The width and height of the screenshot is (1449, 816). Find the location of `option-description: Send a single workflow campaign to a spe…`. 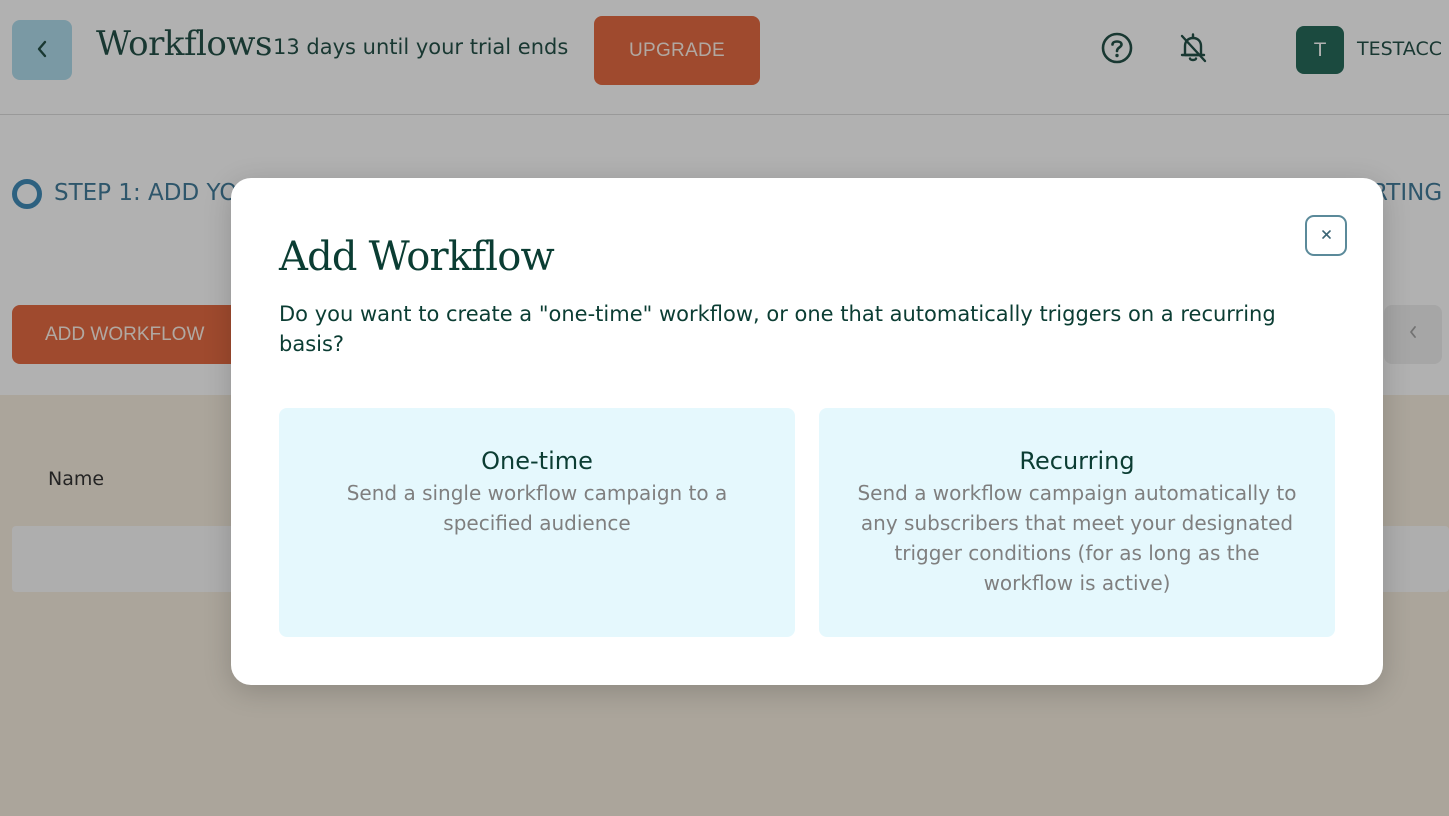

option-description: Send a single workflow campaign to a spe… is located at coordinates (537, 508).